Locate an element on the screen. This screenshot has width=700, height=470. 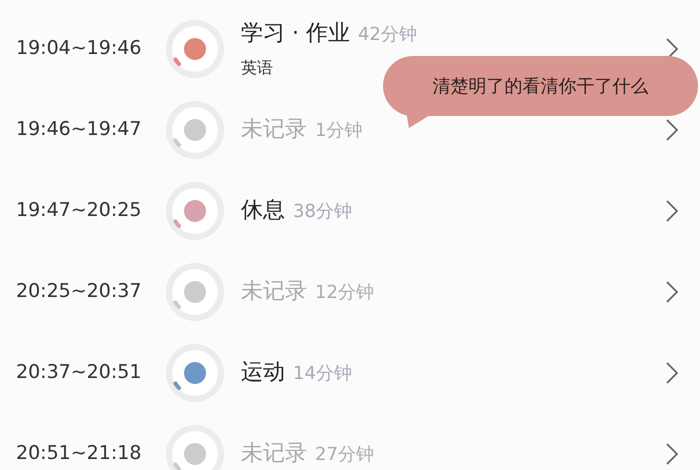
time-range: 19:04~19:46 is located at coordinates (78, 49).